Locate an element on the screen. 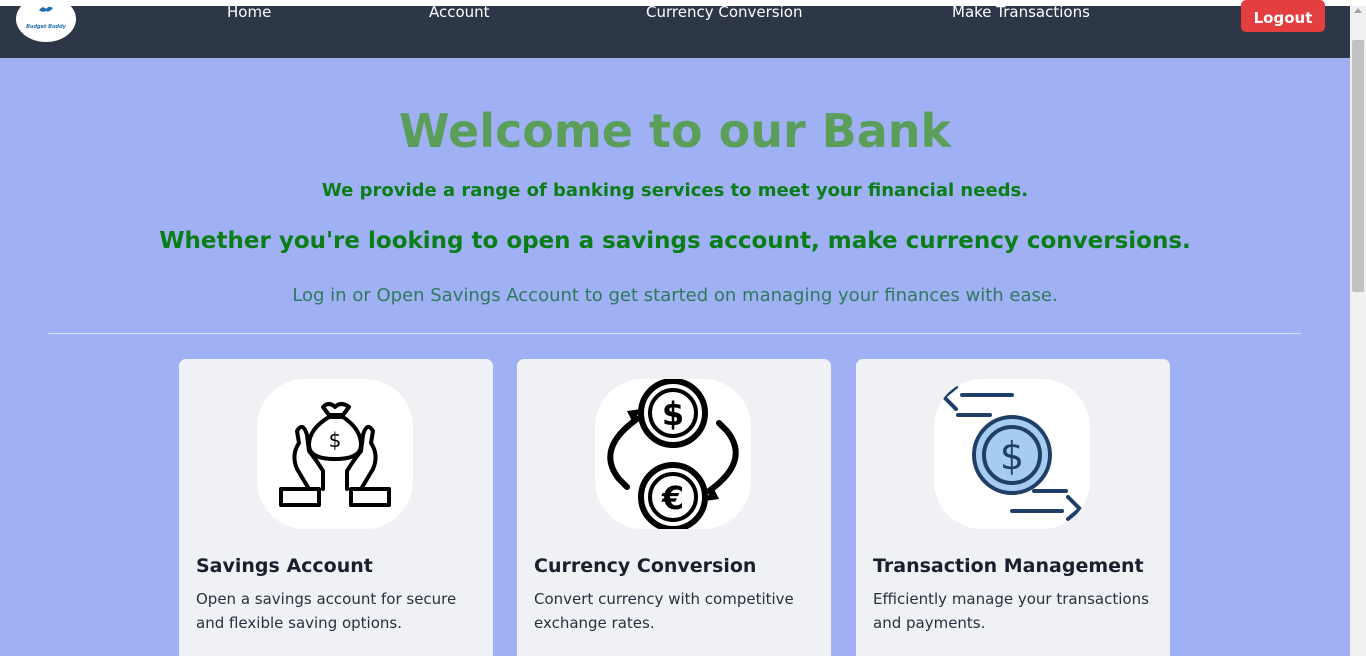 Image resolution: width=1366 pixels, height=656 pixels. card-title: Currency Conversion is located at coordinates (645, 566).